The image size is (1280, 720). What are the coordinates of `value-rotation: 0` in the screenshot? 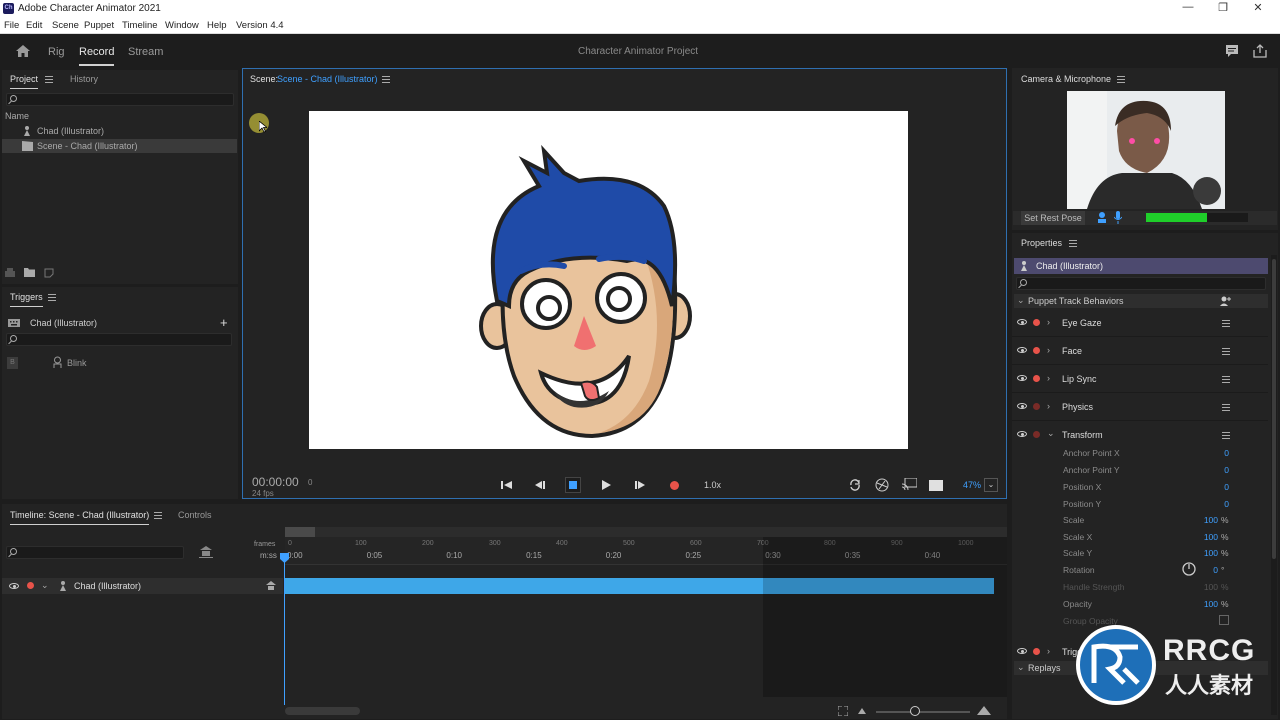 It's located at (1203, 570).